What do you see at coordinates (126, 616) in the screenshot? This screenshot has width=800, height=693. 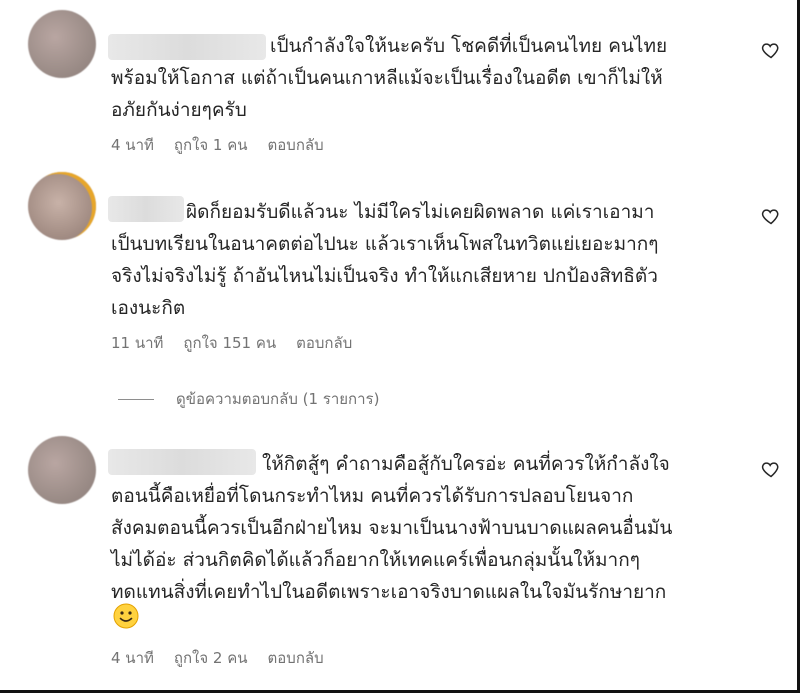 I see `slightly-smiling-face-icon` at bounding box center [126, 616].